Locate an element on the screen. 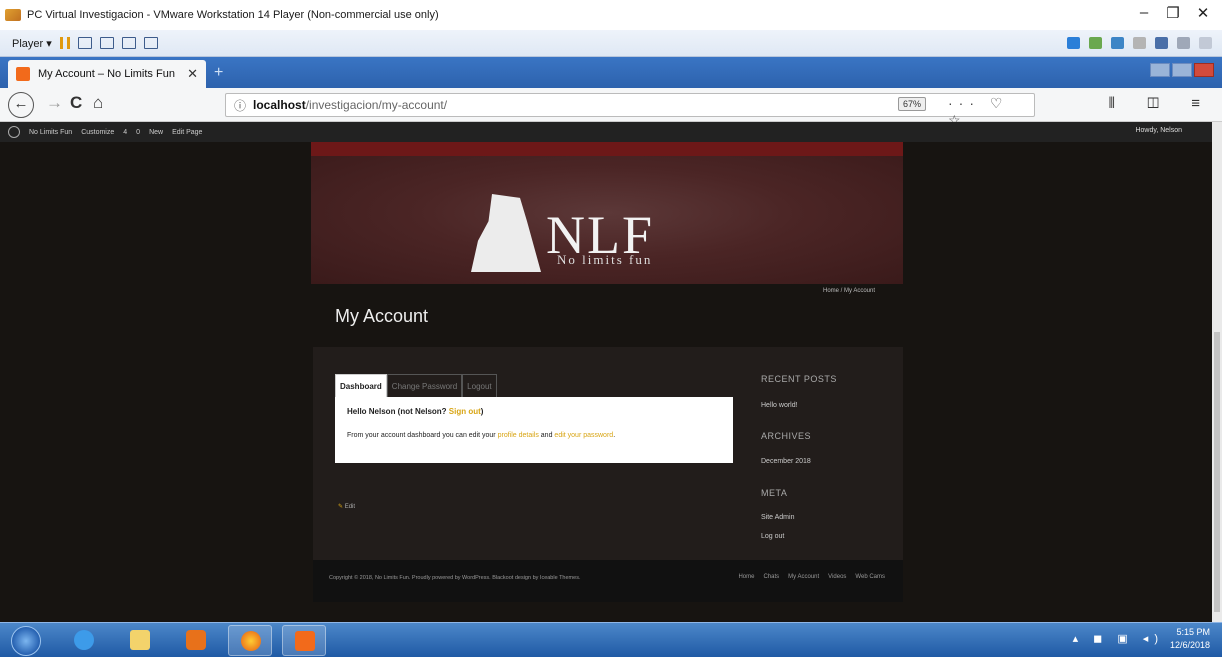  removable-devices-icon is located at coordinates (106, 43).